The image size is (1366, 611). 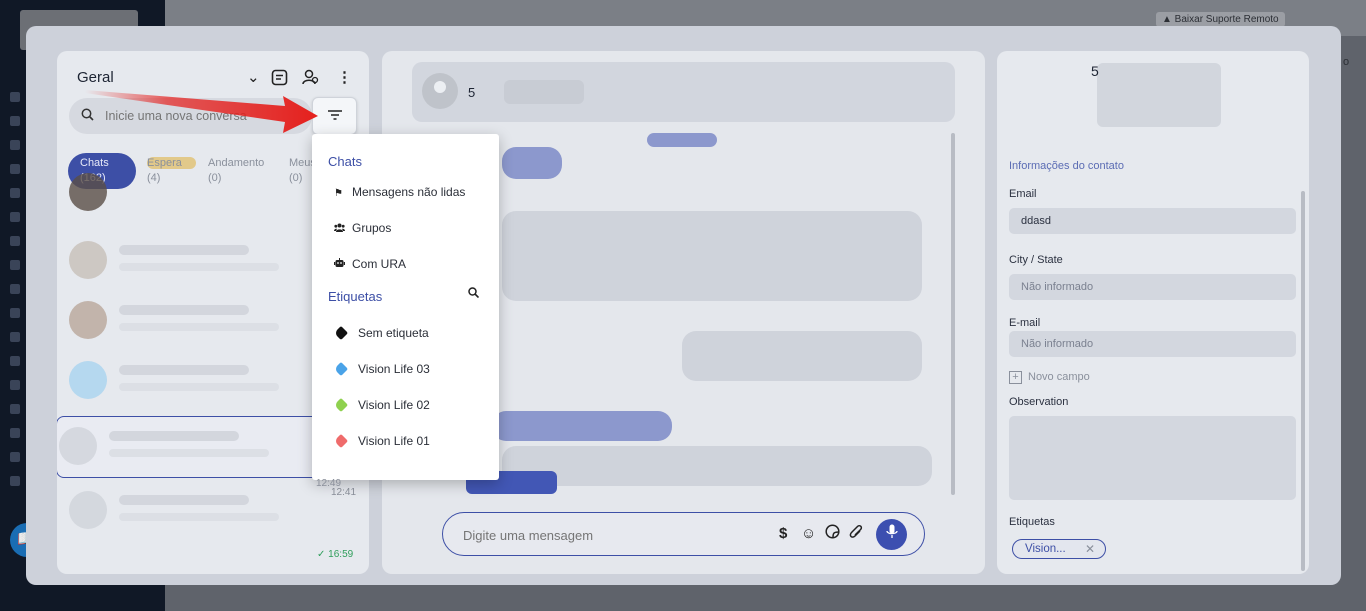 I want to click on plus-icon: +, so click(x=1015, y=377).